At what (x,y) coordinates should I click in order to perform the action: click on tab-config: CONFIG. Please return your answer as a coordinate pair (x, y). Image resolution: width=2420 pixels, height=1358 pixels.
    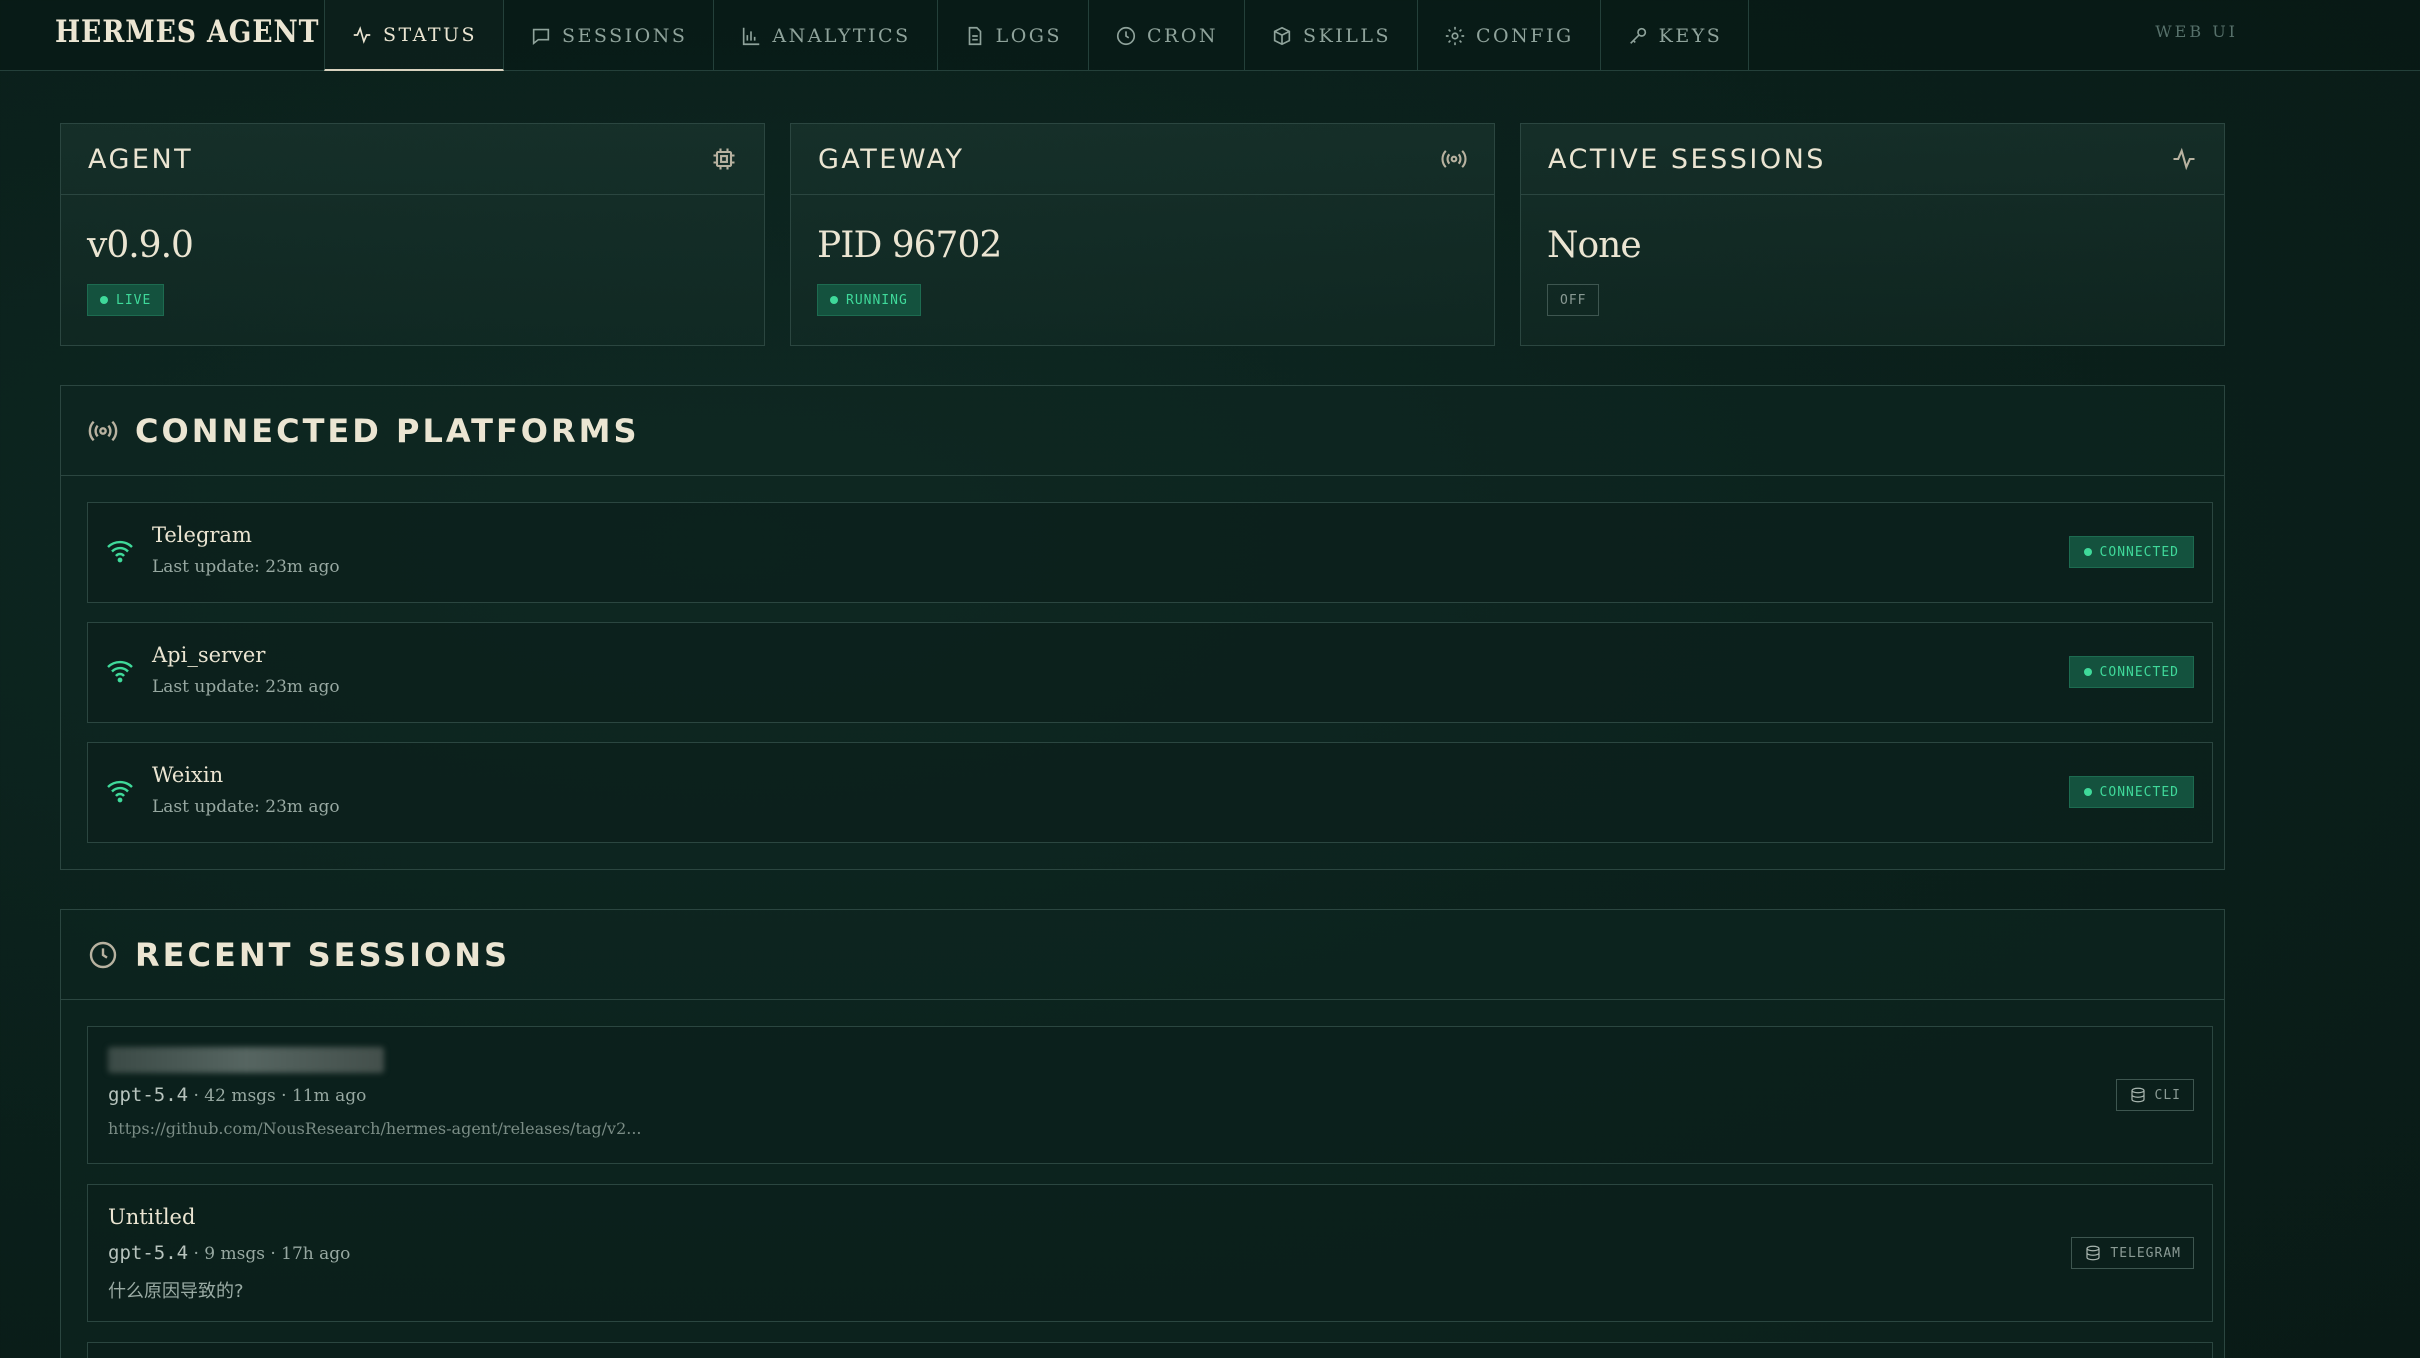
    Looking at the image, I should click on (1509, 35).